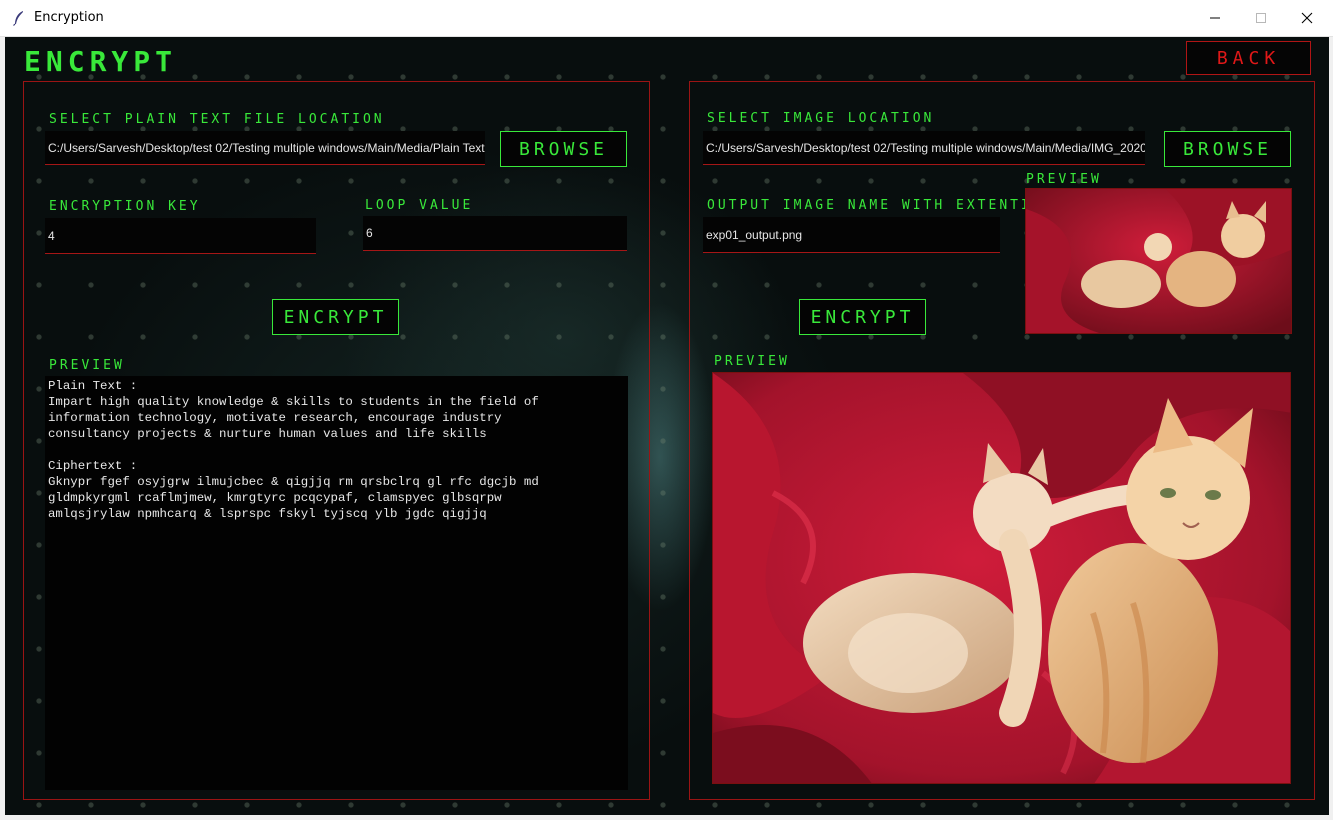 The width and height of the screenshot is (1333, 820). Describe the element at coordinates (1227, 149) in the screenshot. I see `browse-image-button: BROWSE` at that location.